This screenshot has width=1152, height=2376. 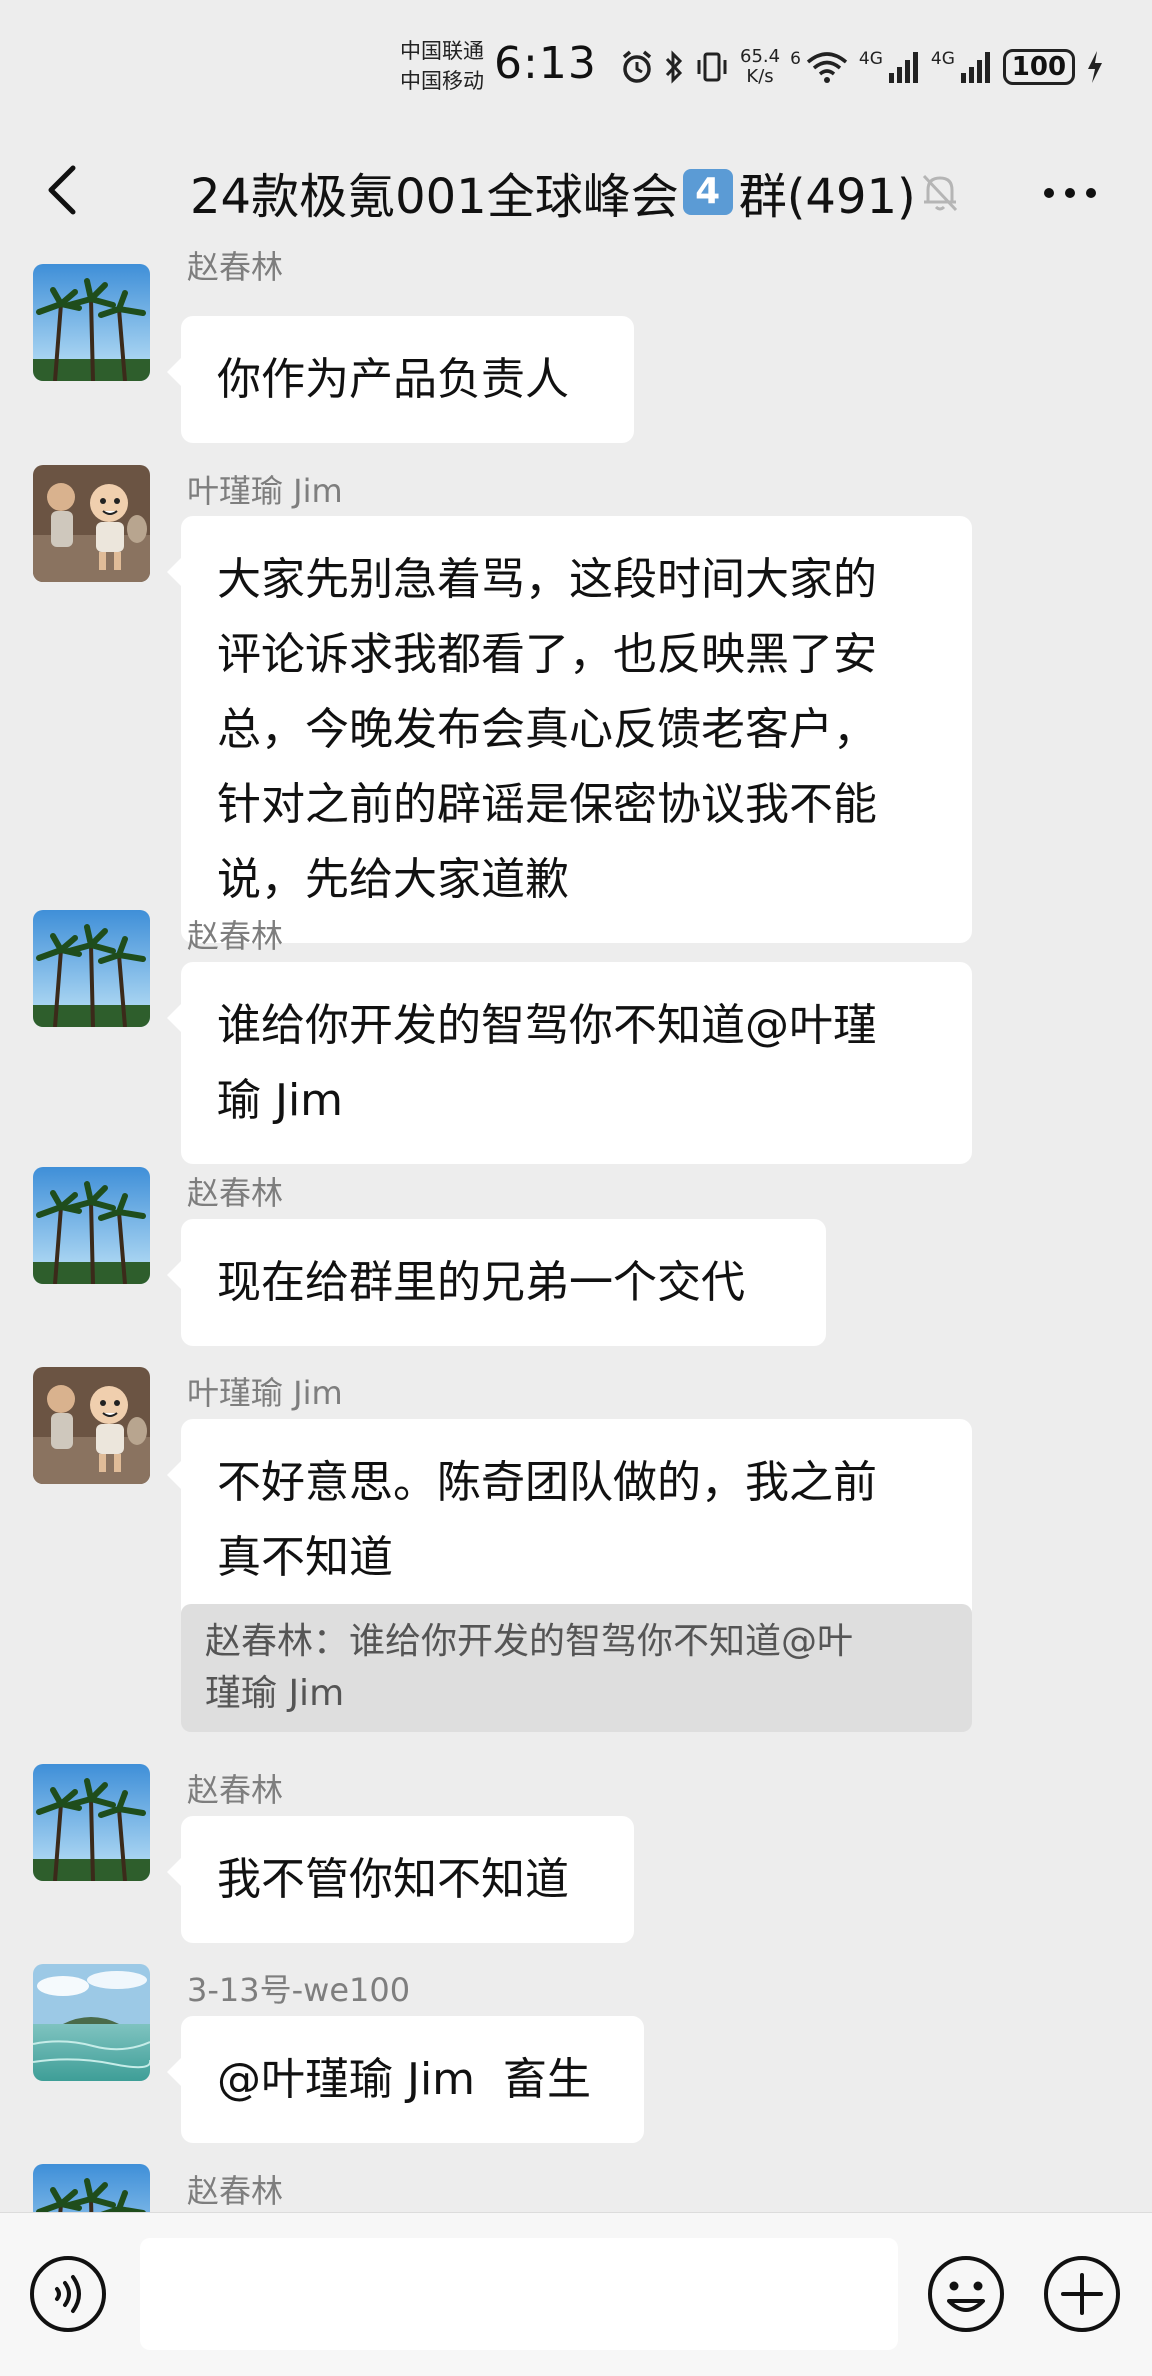 I want to click on more-dots-icon, so click(x=1070, y=193).